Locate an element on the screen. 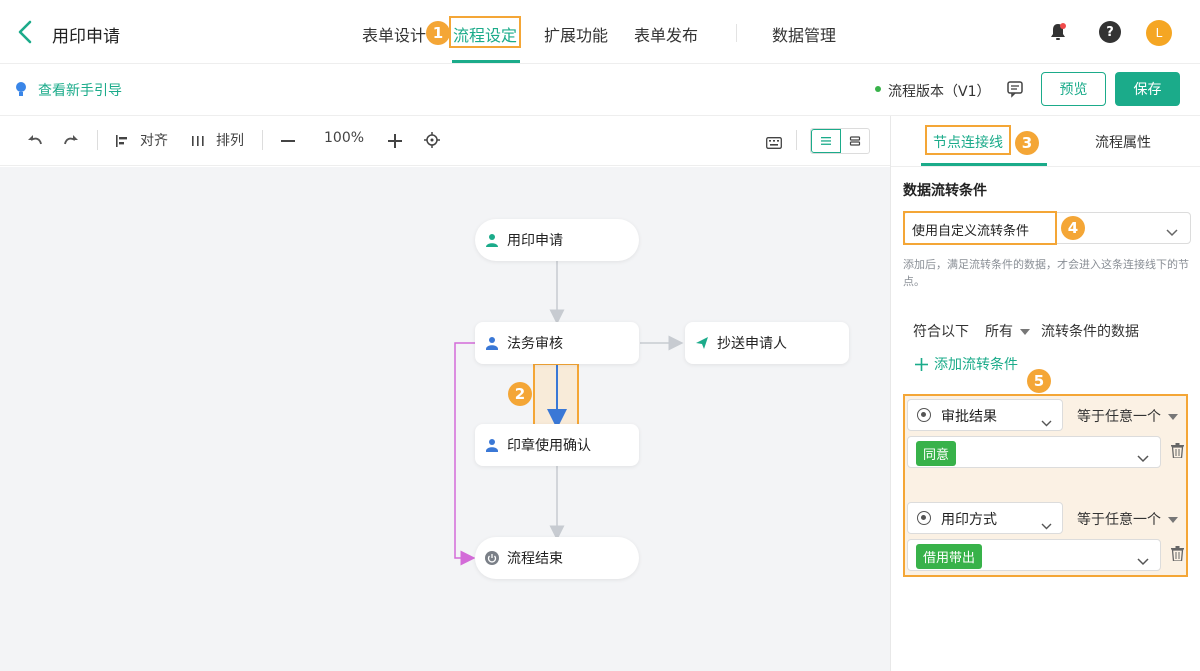  condition-2-field: 用印方式 is located at coordinates (969, 520).